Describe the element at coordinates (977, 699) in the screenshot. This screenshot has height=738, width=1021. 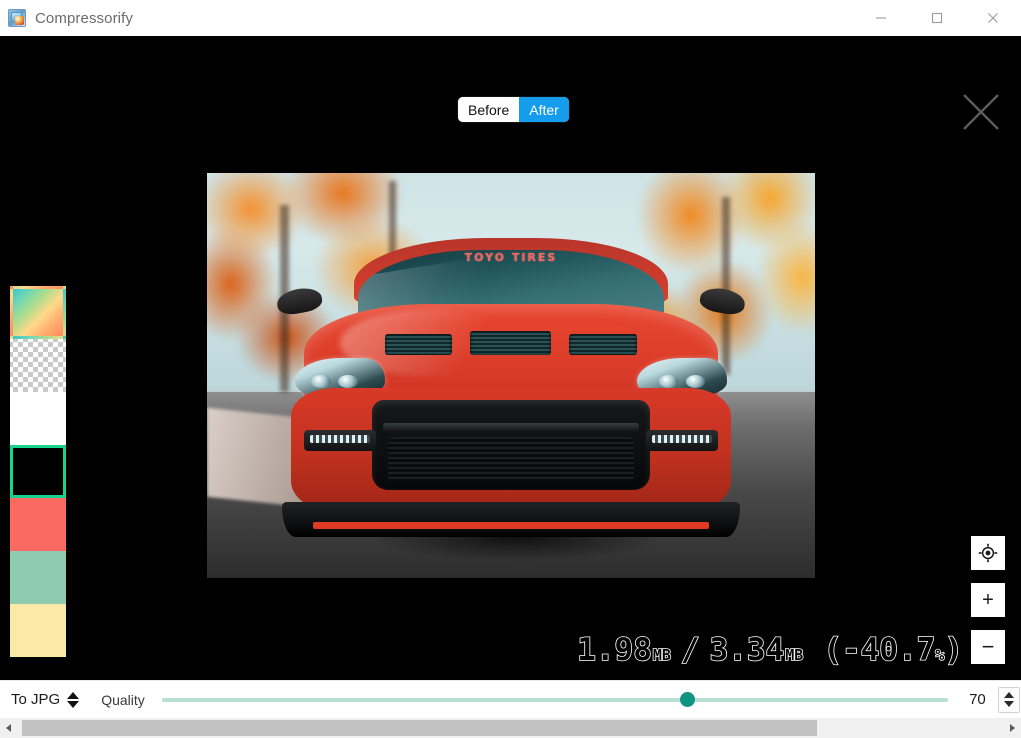
I see `quality-value: 70` at that location.